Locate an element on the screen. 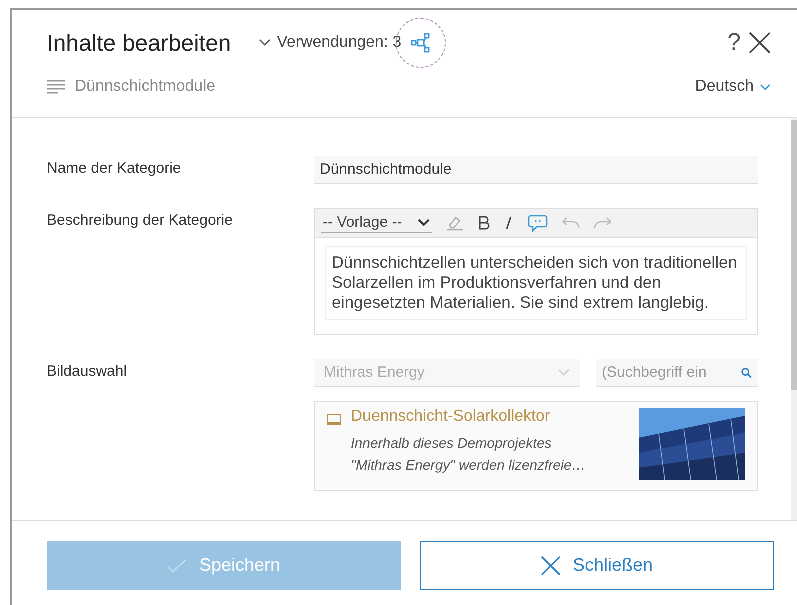 The height and width of the screenshot is (605, 797). language-select: Deutsch is located at coordinates (733, 87).